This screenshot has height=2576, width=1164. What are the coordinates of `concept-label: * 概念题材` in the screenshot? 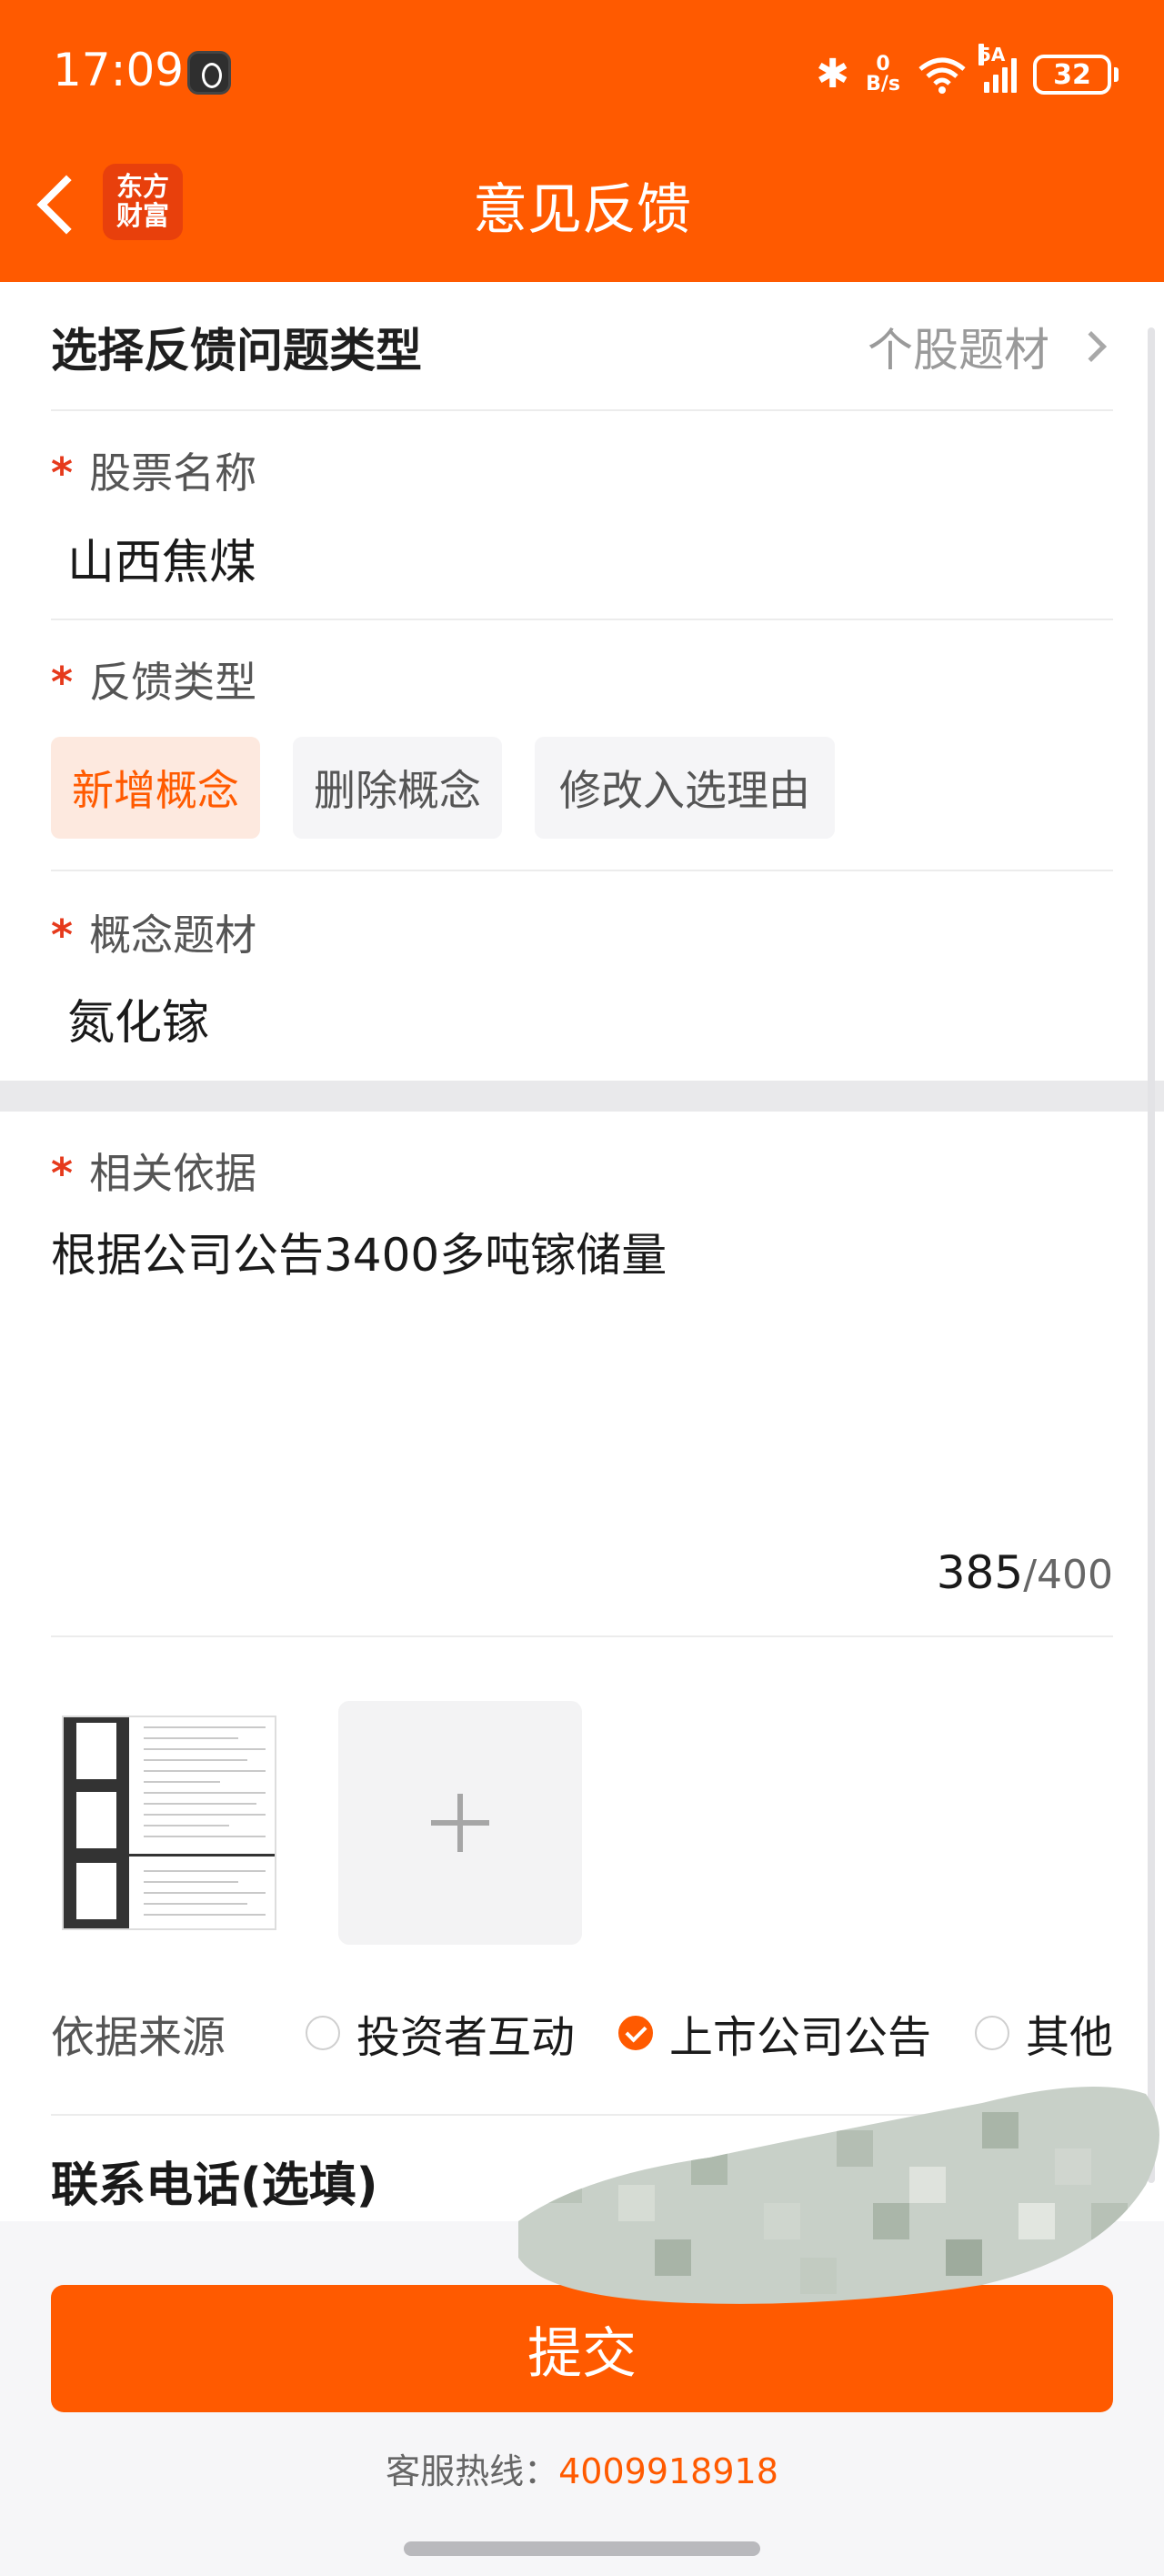 It's located at (154, 932).